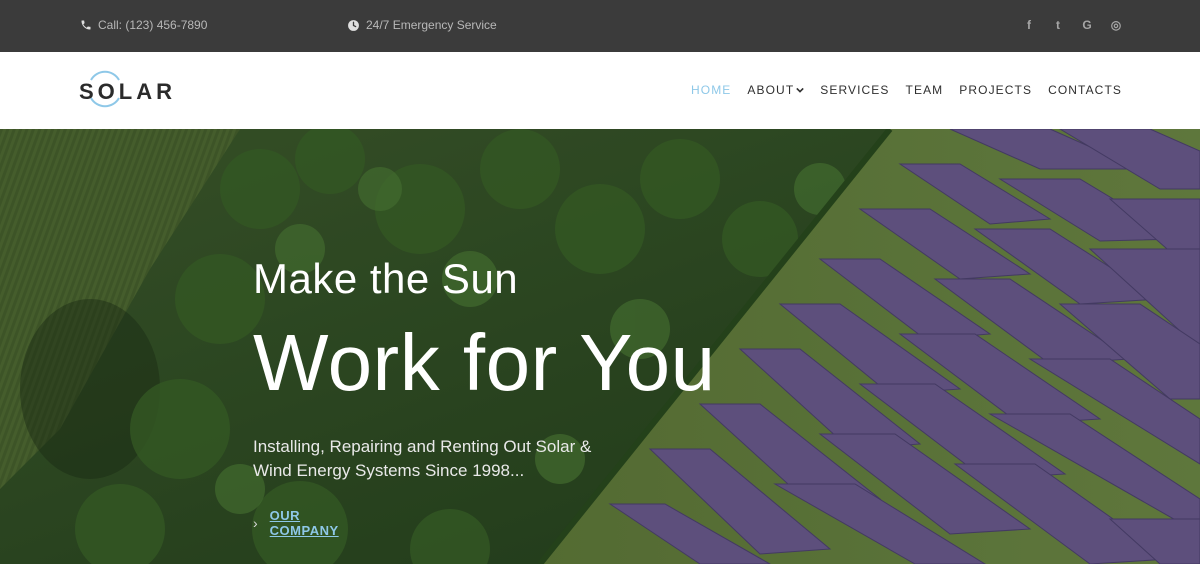  What do you see at coordinates (1116, 25) in the screenshot?
I see `instagram-icon: ◎` at bounding box center [1116, 25].